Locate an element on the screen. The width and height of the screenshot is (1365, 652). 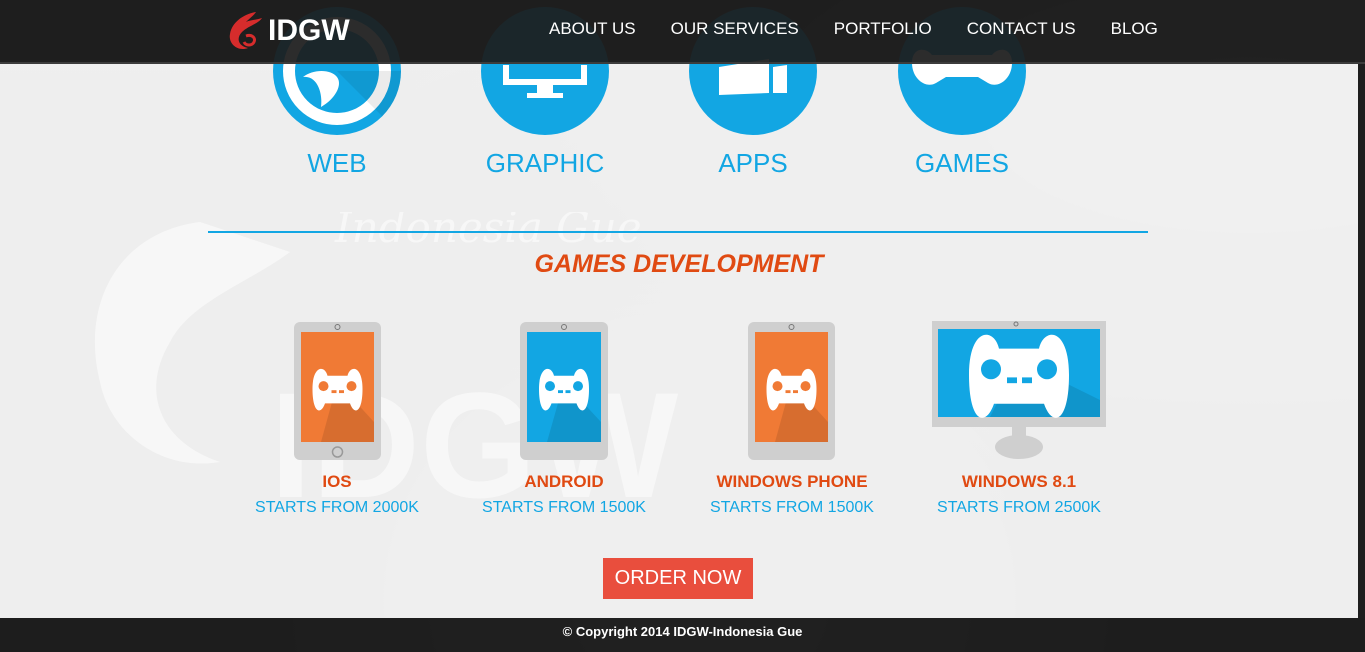
nav-link-portfolio: PORTFOLIO is located at coordinates (883, 29).